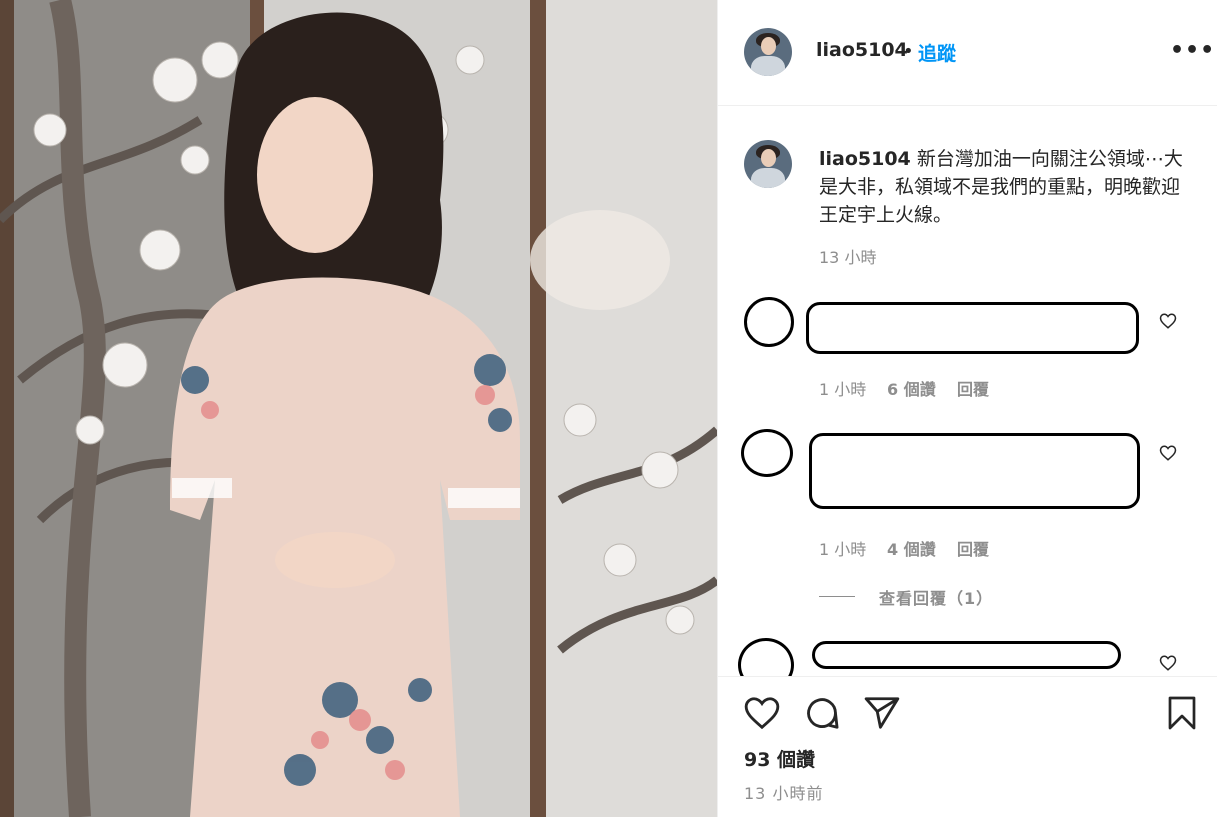 The image size is (1217, 817). What do you see at coordinates (1192, 50) in the screenshot?
I see `more-options-icon: •••` at bounding box center [1192, 50].